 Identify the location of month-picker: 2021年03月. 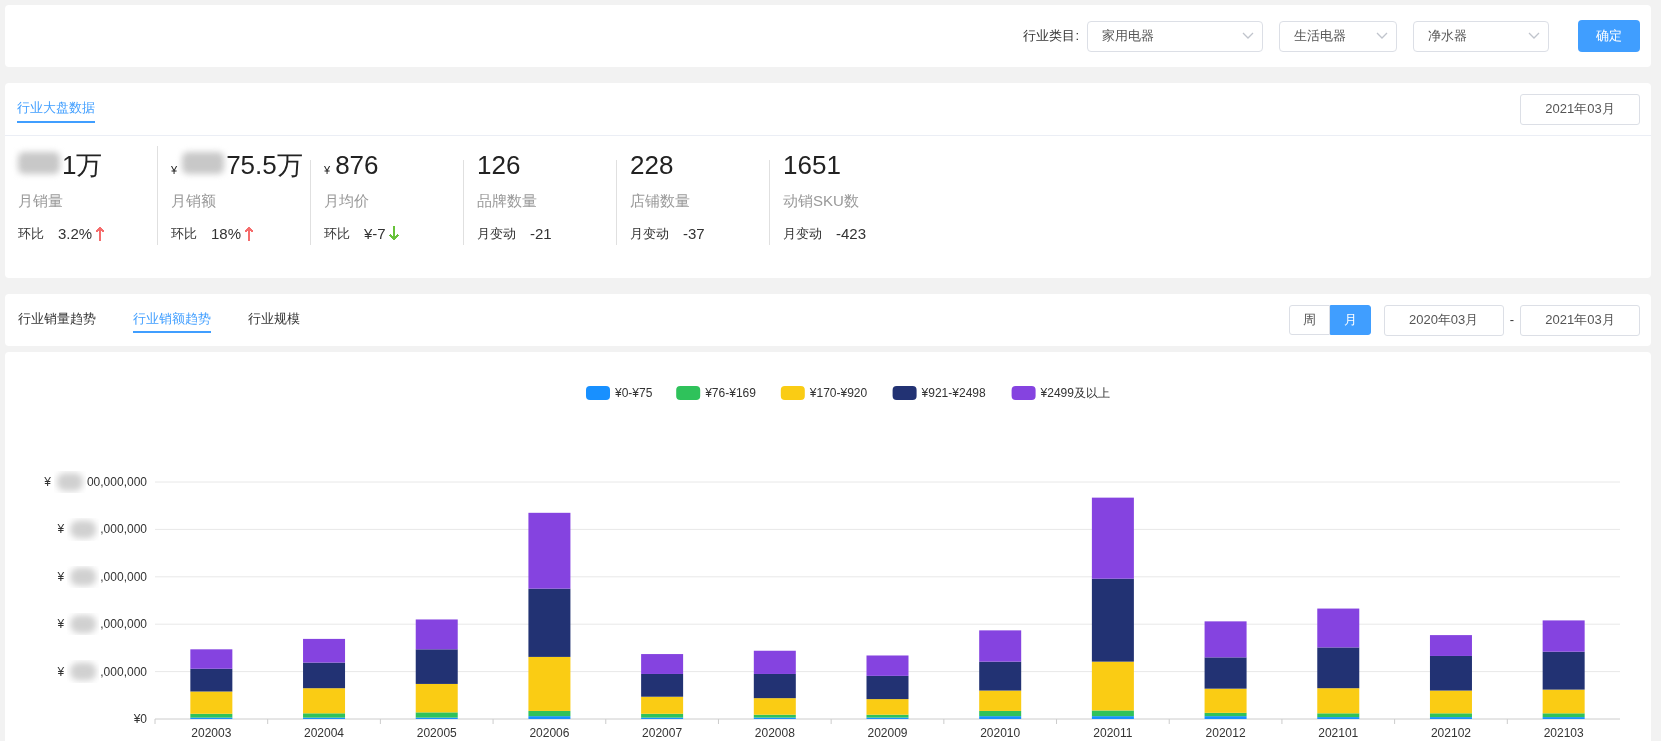
(1580, 109).